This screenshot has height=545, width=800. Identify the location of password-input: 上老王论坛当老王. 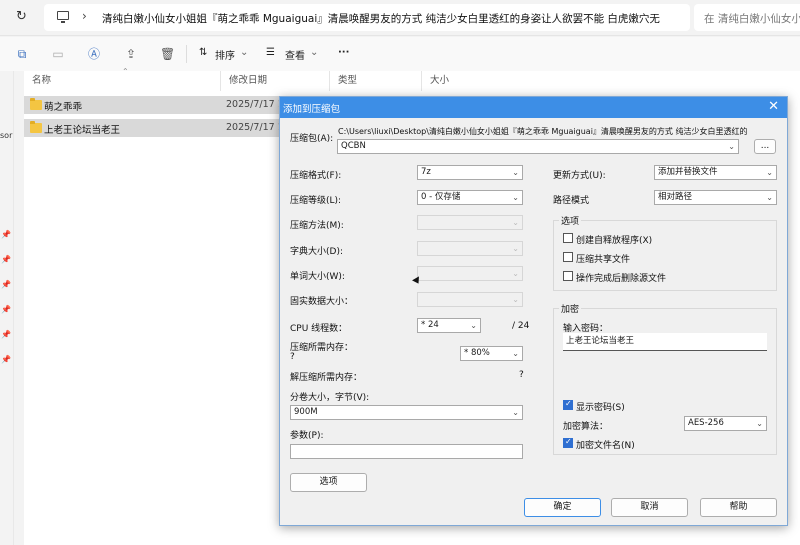
(665, 342).